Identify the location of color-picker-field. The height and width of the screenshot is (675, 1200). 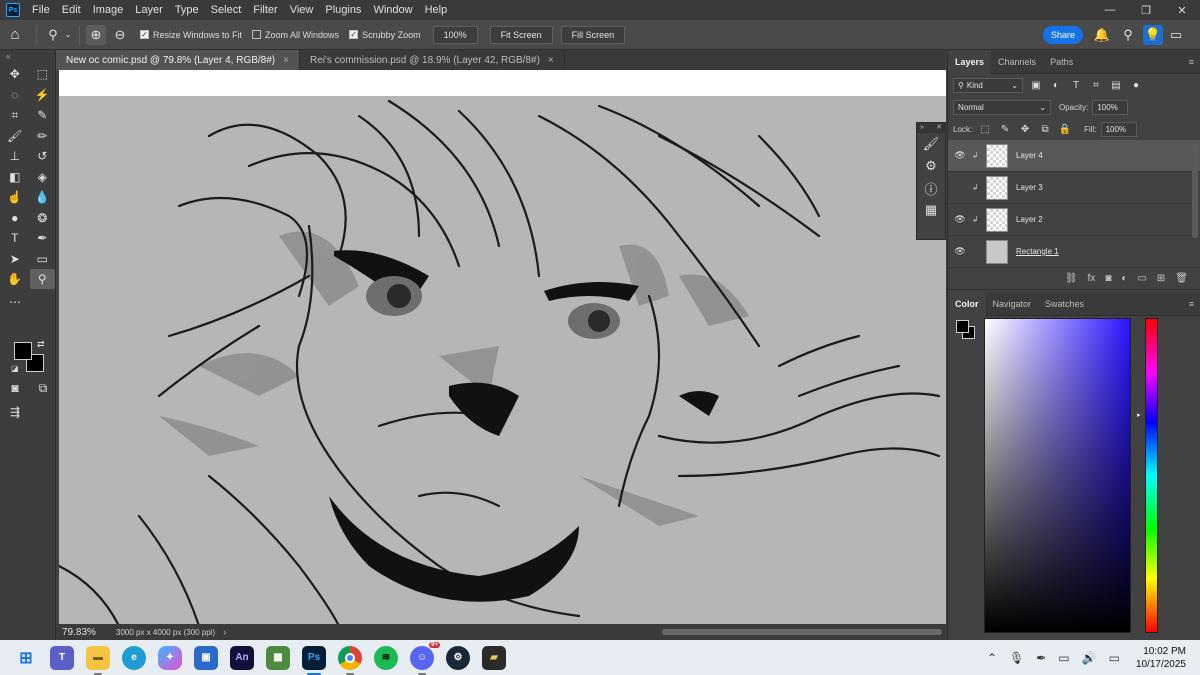
(1057, 475).